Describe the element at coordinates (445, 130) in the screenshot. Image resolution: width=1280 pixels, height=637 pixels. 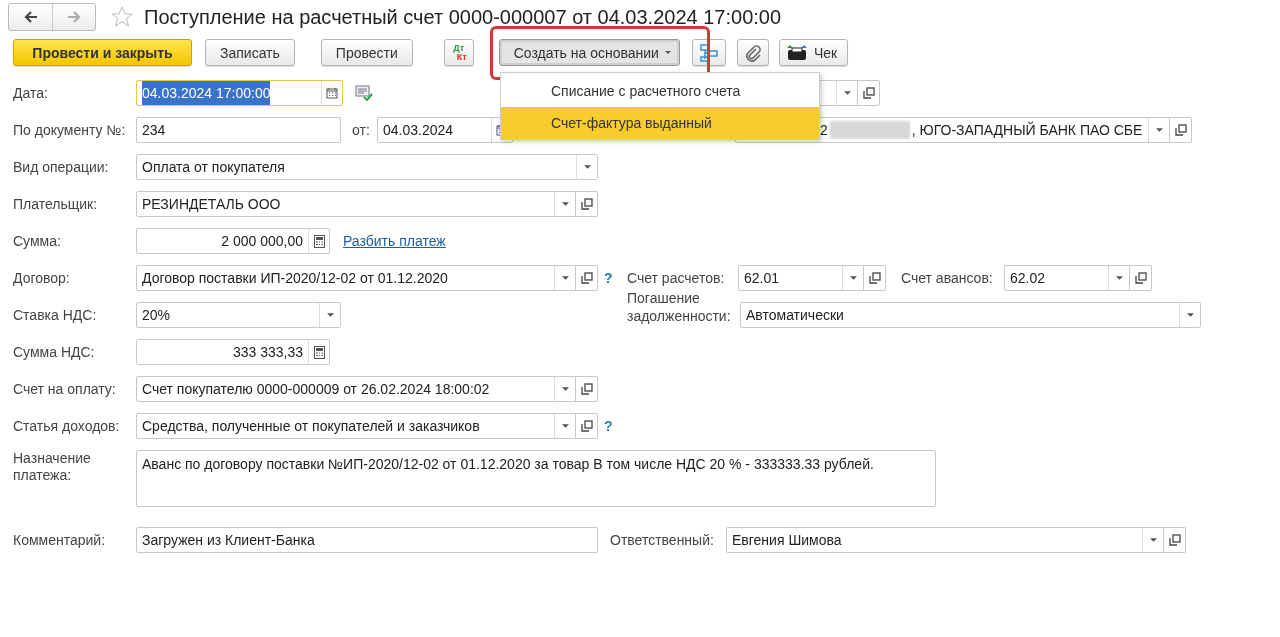
I see `date-field: 04.03.2024` at that location.